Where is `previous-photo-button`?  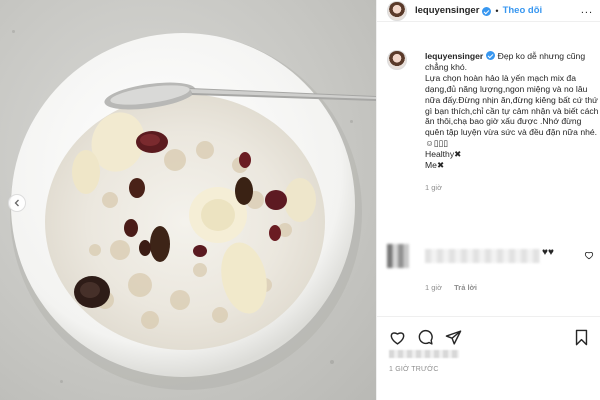 previous-photo-button is located at coordinates (17, 203).